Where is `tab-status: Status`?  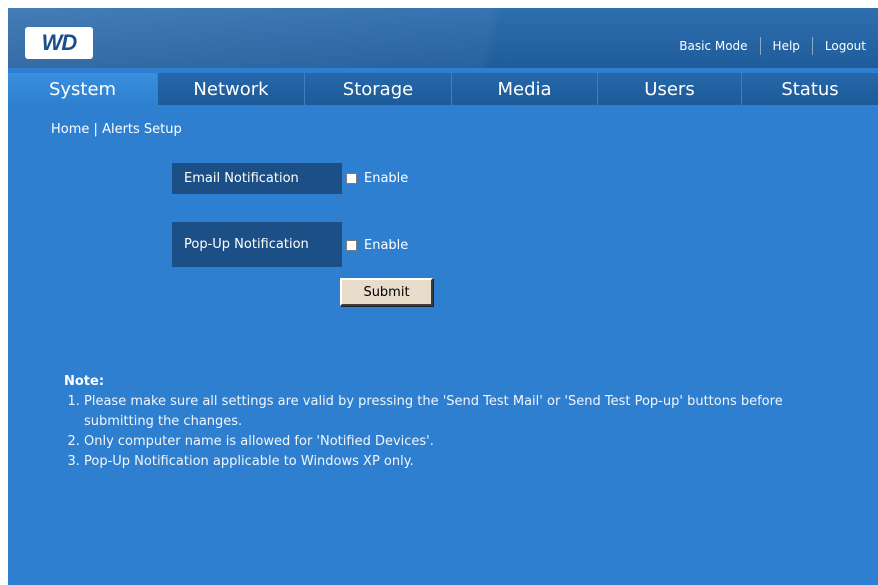 tab-status: Status is located at coordinates (810, 89).